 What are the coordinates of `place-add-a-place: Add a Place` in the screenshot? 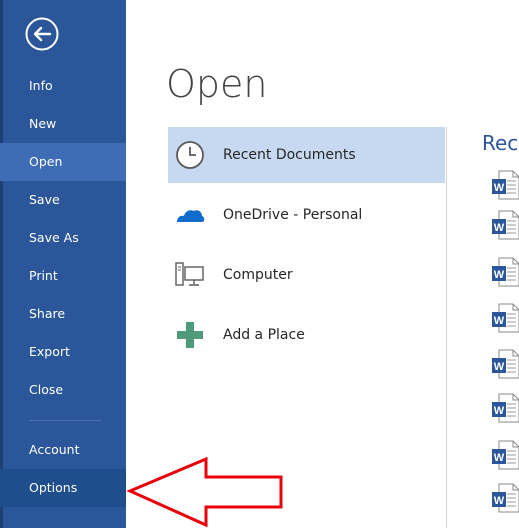 It's located at (306, 335).